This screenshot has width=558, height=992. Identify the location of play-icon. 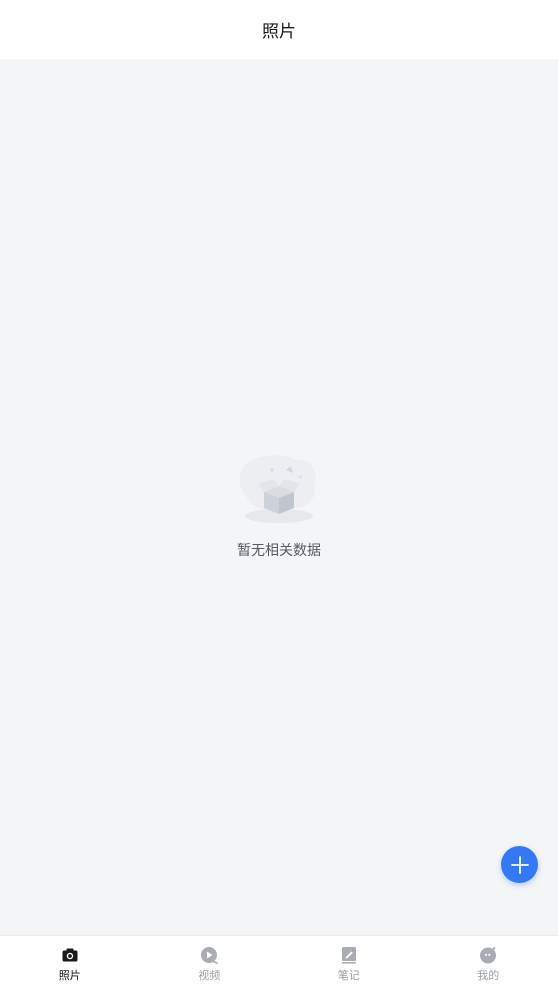
(210, 955).